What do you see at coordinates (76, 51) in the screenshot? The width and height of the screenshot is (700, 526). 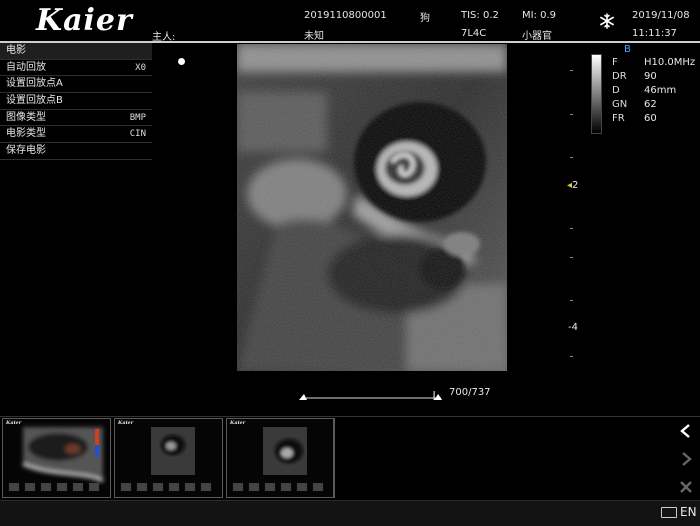 I see `cine-menu-title: 电影` at bounding box center [76, 51].